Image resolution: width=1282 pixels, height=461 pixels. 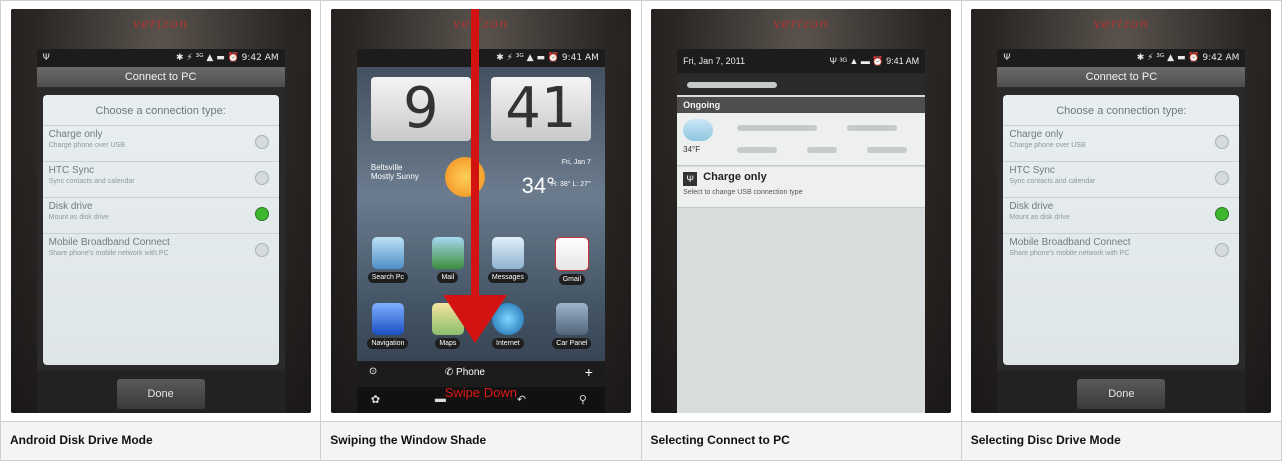 What do you see at coordinates (576, 162) in the screenshot?
I see `weather-date: Fri, Jan 7` at bounding box center [576, 162].